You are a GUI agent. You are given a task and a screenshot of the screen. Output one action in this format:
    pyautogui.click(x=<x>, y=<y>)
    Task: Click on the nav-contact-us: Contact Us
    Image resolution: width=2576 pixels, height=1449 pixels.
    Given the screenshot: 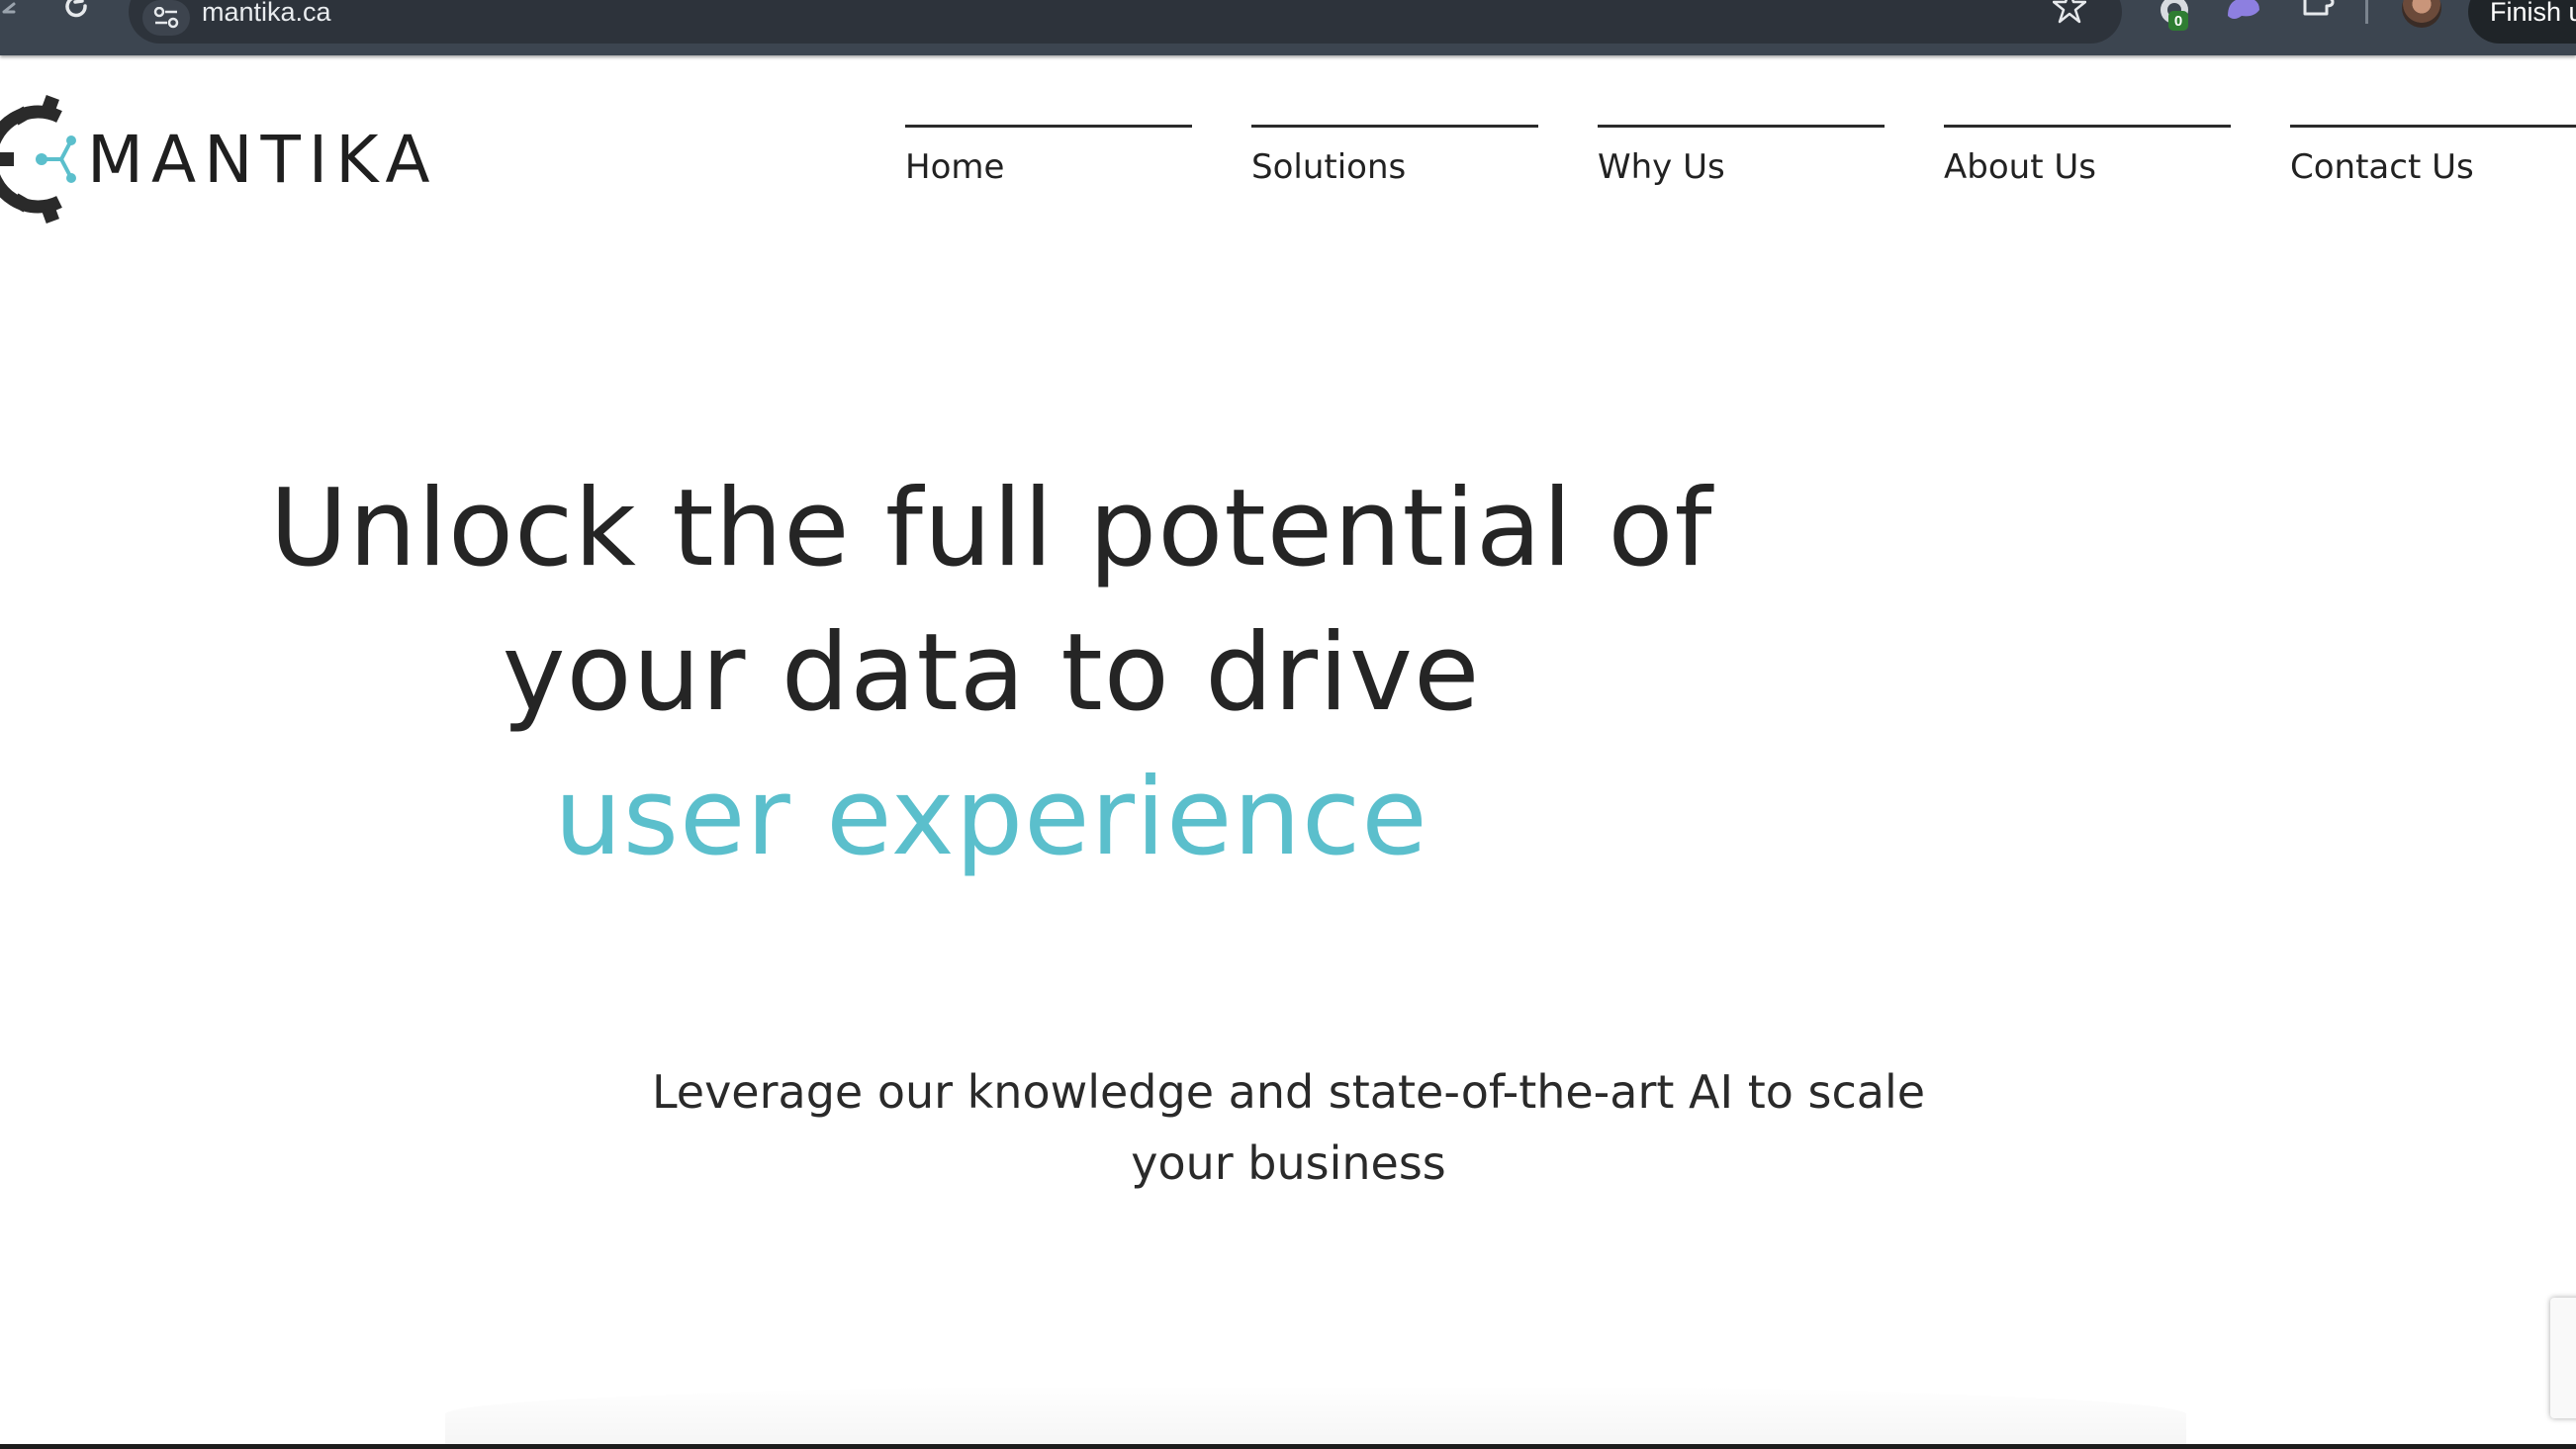 What is the action you would take?
    pyautogui.click(x=2433, y=159)
    